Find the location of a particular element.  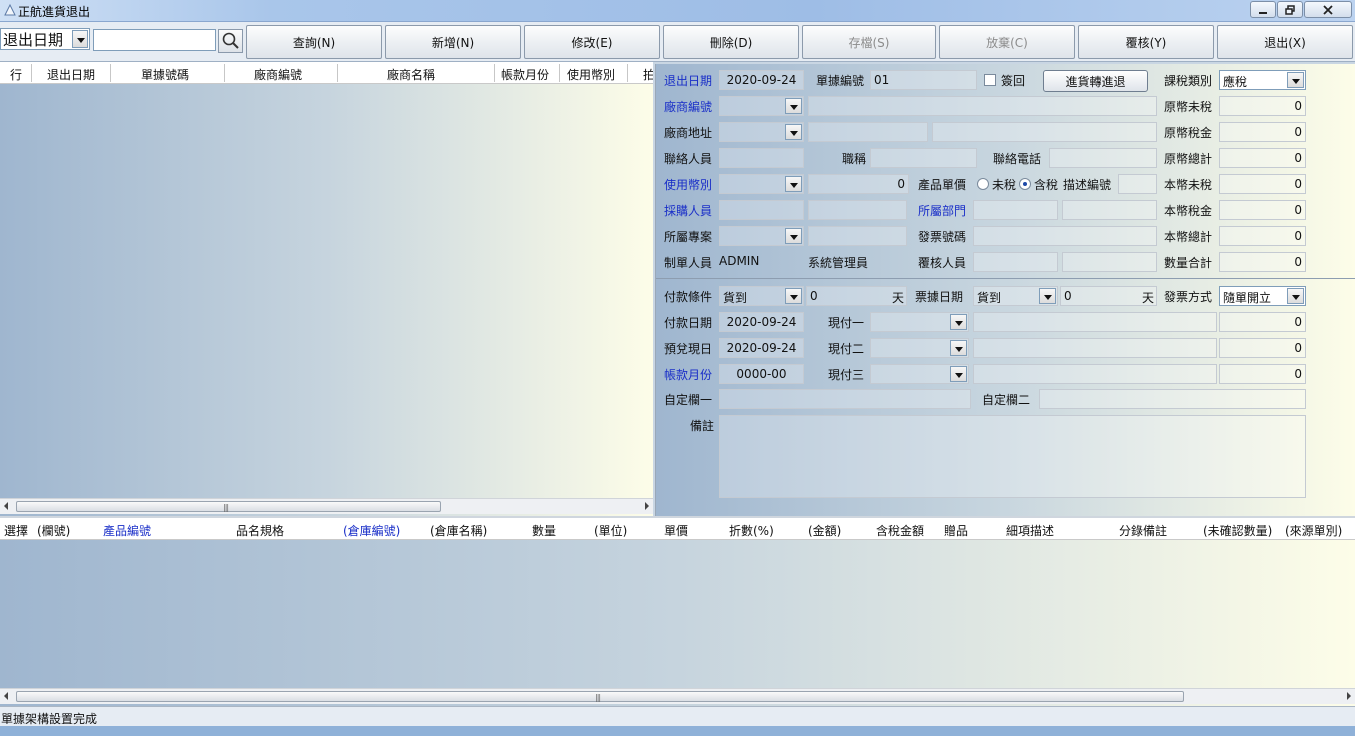

col-header-unconfirmed-qty: (未確認數量) is located at coordinates (1237, 530).